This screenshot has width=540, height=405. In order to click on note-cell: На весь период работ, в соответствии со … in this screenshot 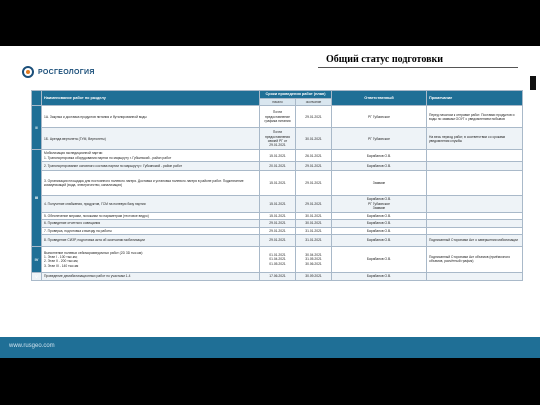, I will do `click(475, 139)`.